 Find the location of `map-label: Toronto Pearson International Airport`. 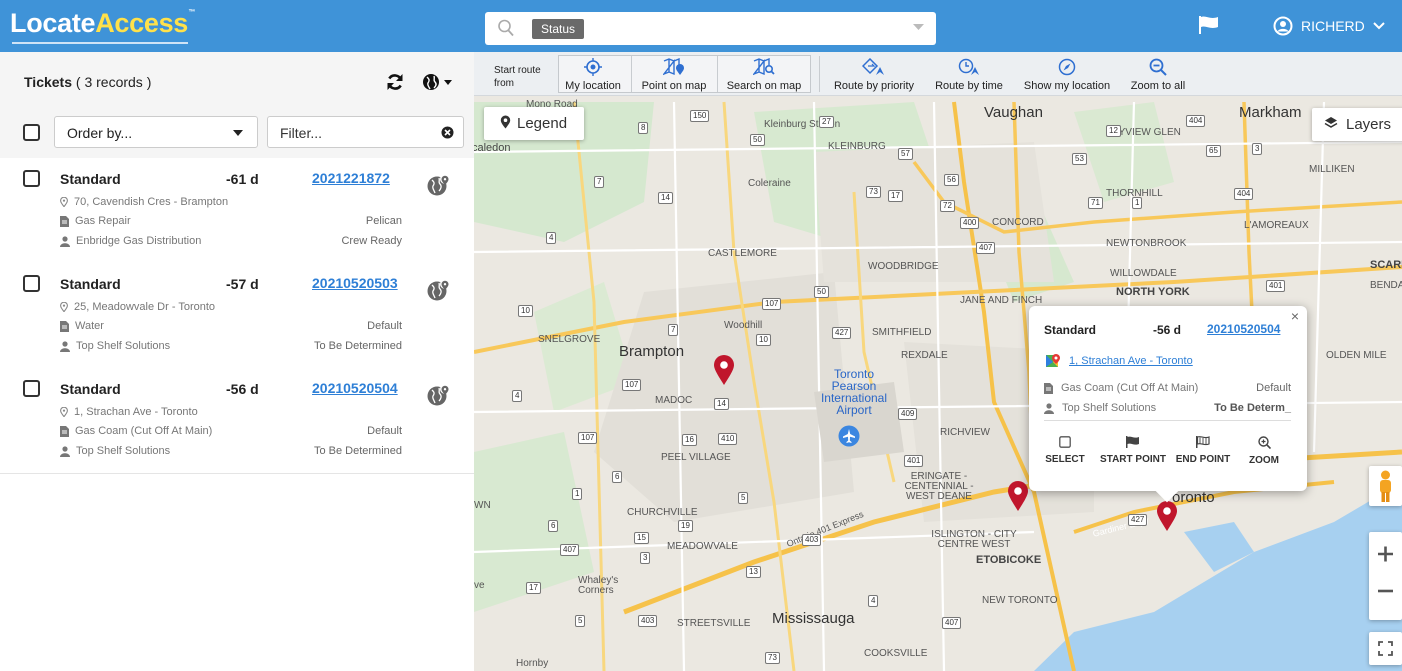

map-label: Toronto Pearson International Airport is located at coordinates (854, 392).